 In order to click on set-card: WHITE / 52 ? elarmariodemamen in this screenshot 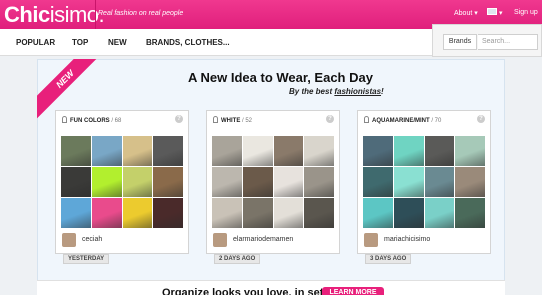, I will do `click(273, 182)`.